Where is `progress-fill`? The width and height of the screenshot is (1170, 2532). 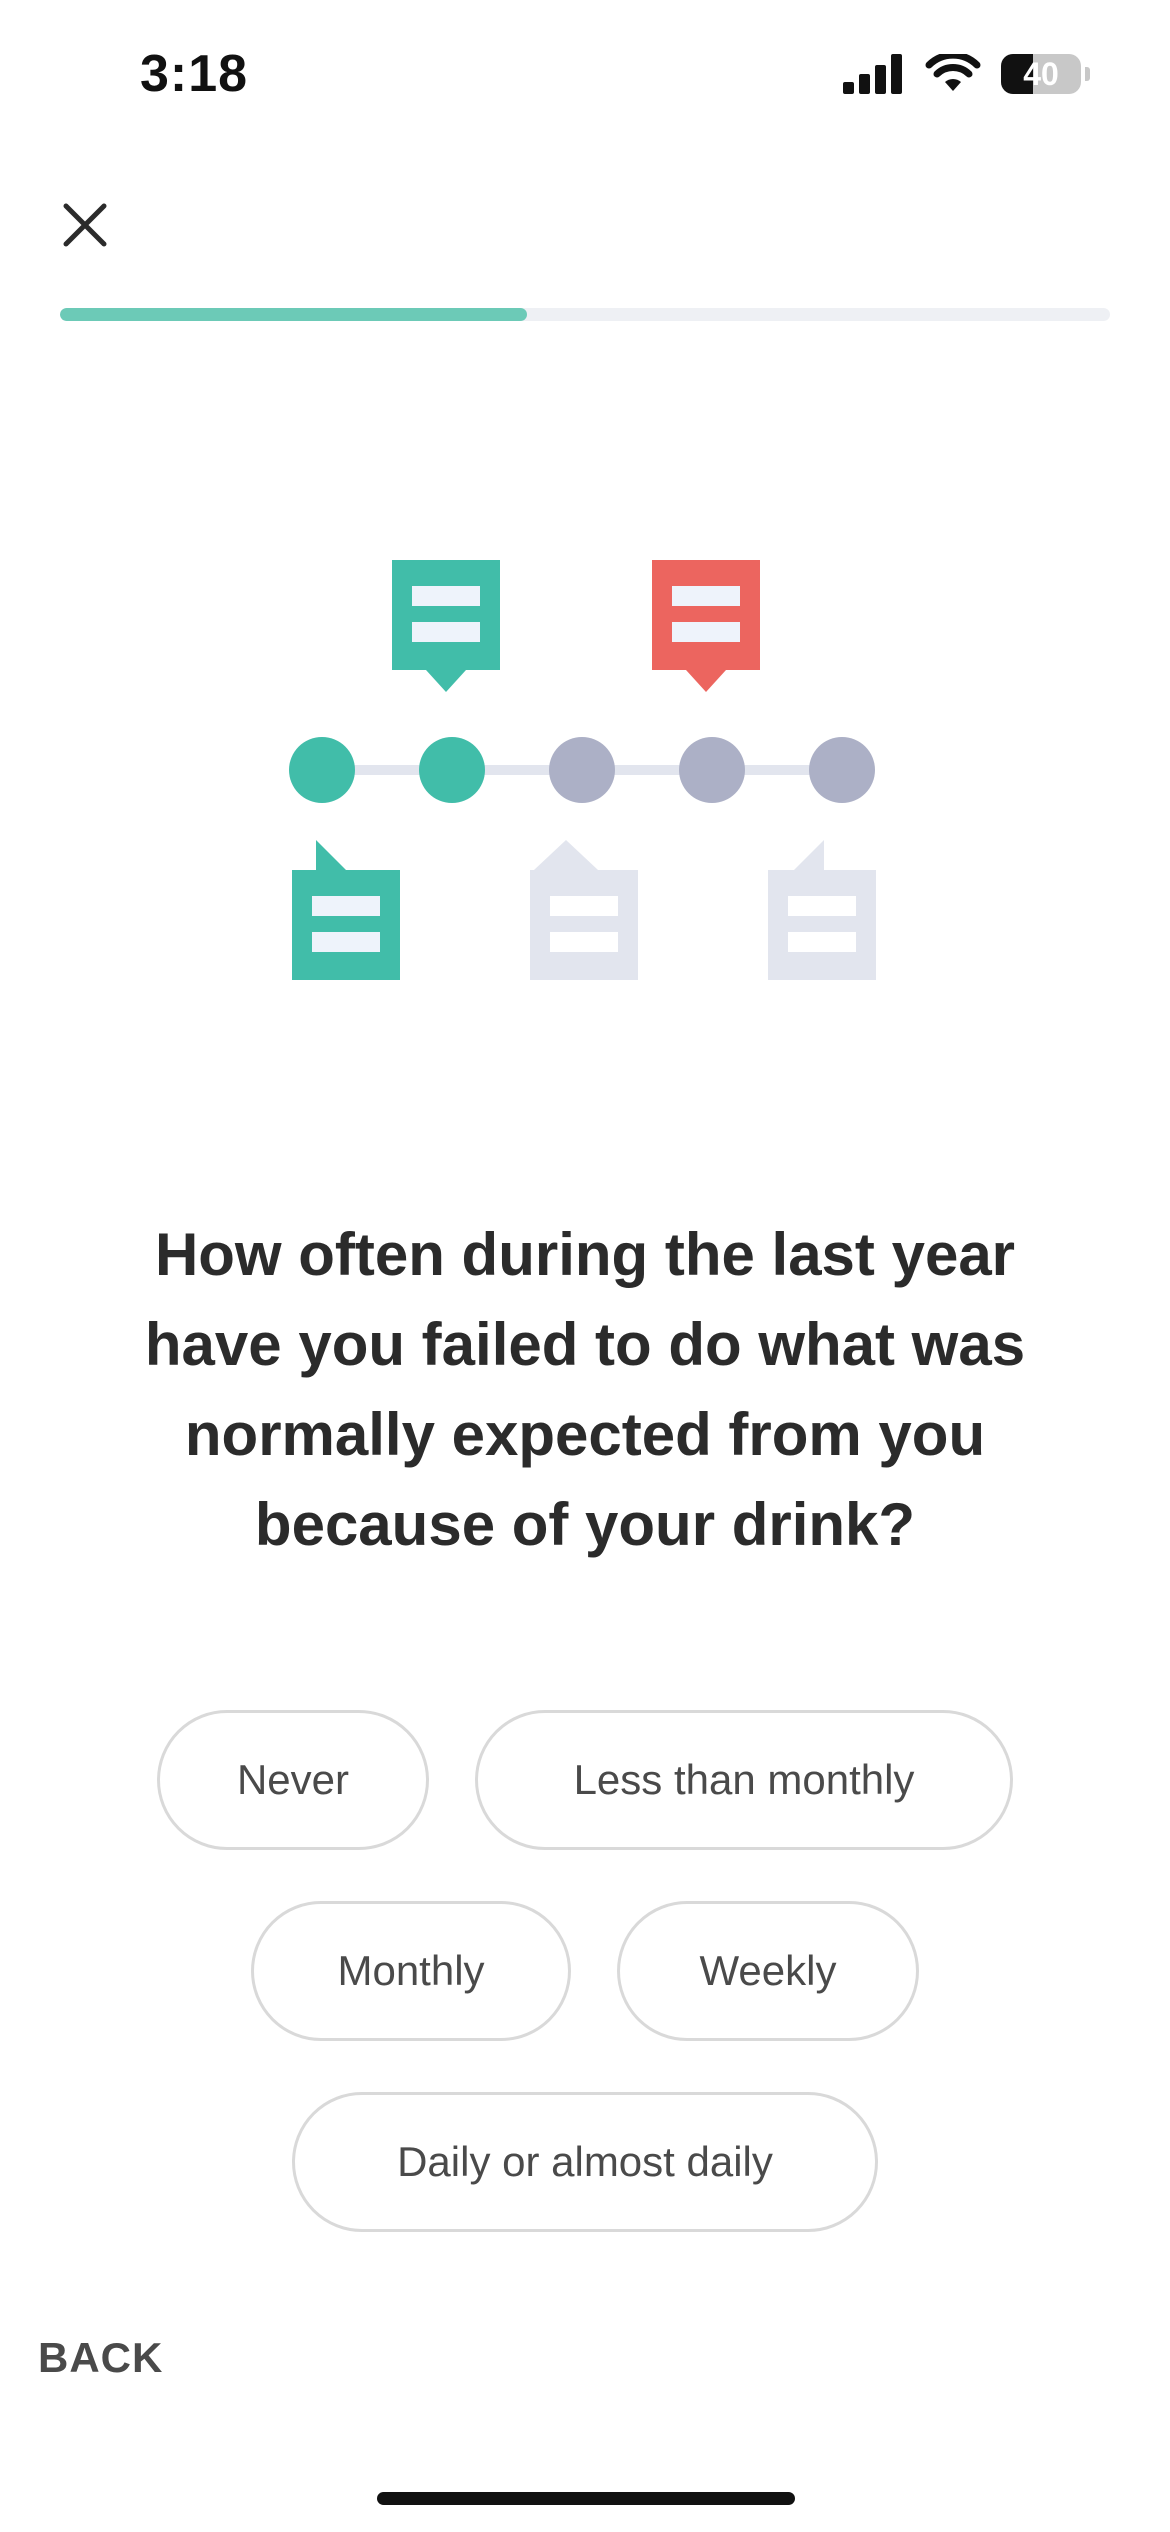
progress-fill is located at coordinates (294, 314).